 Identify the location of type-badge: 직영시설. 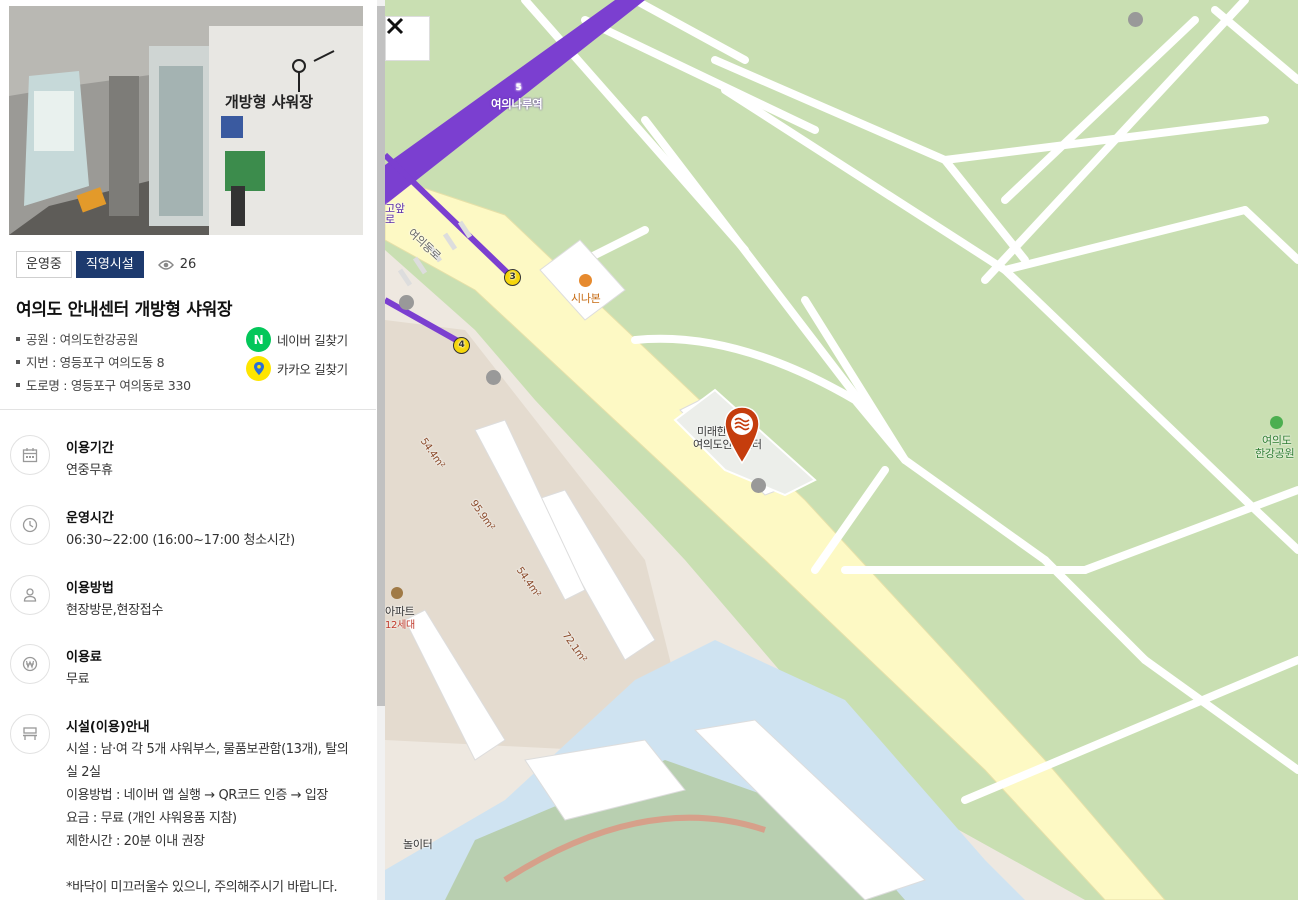
(109, 264).